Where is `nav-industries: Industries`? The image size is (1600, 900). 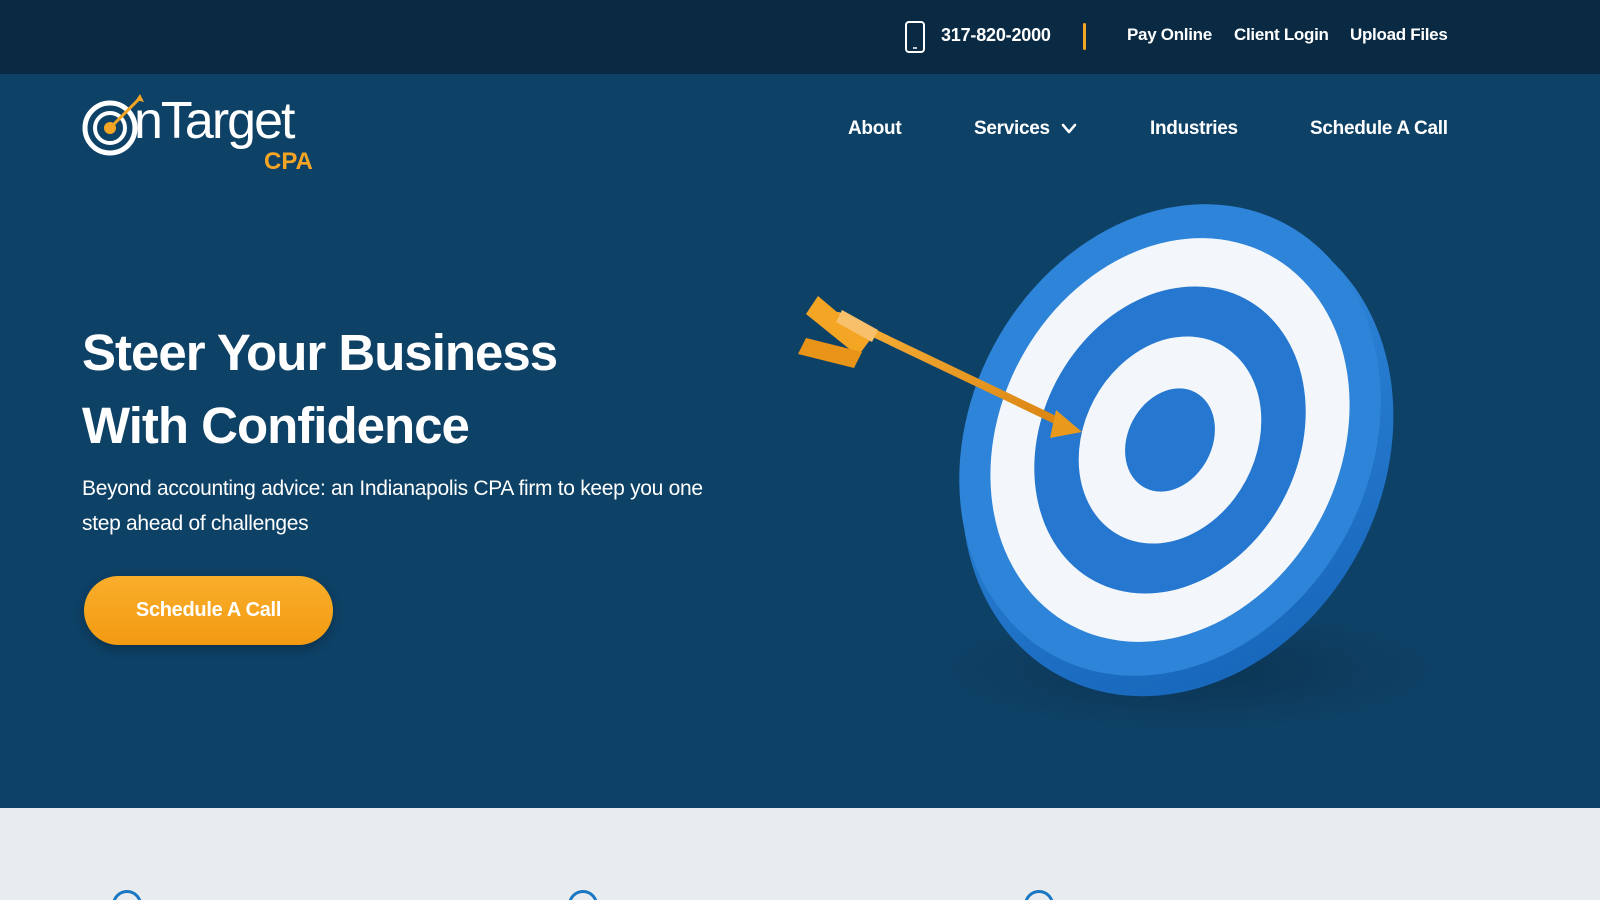
nav-industries: Industries is located at coordinates (1194, 129).